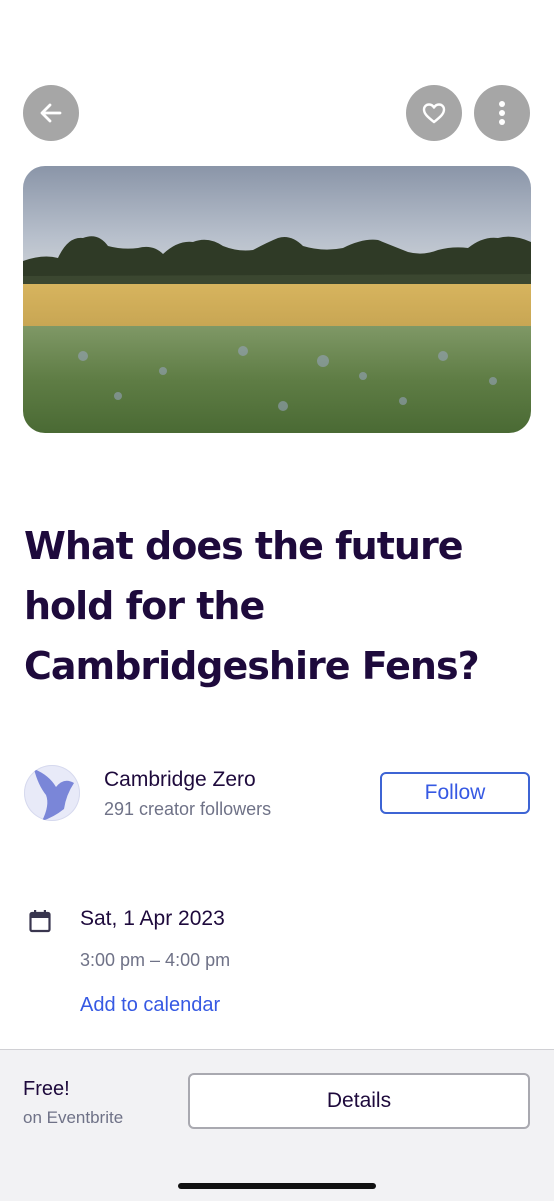 The width and height of the screenshot is (554, 1201). I want to click on home-indicator, so click(277, 1186).